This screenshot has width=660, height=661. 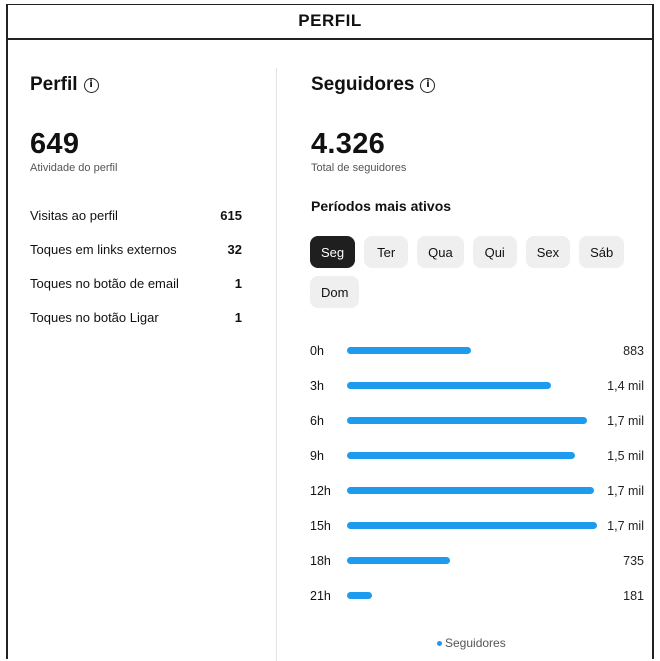 I want to click on followers-total-value: 4.326, so click(x=348, y=144).